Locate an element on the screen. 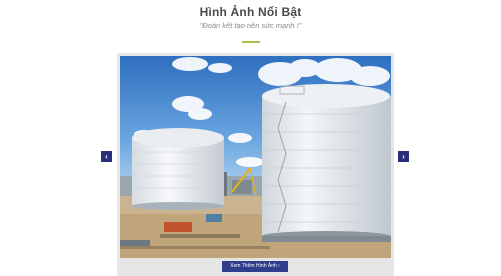 The width and height of the screenshot is (501, 276). chevron-left-icon: ‹ is located at coordinates (106, 156).